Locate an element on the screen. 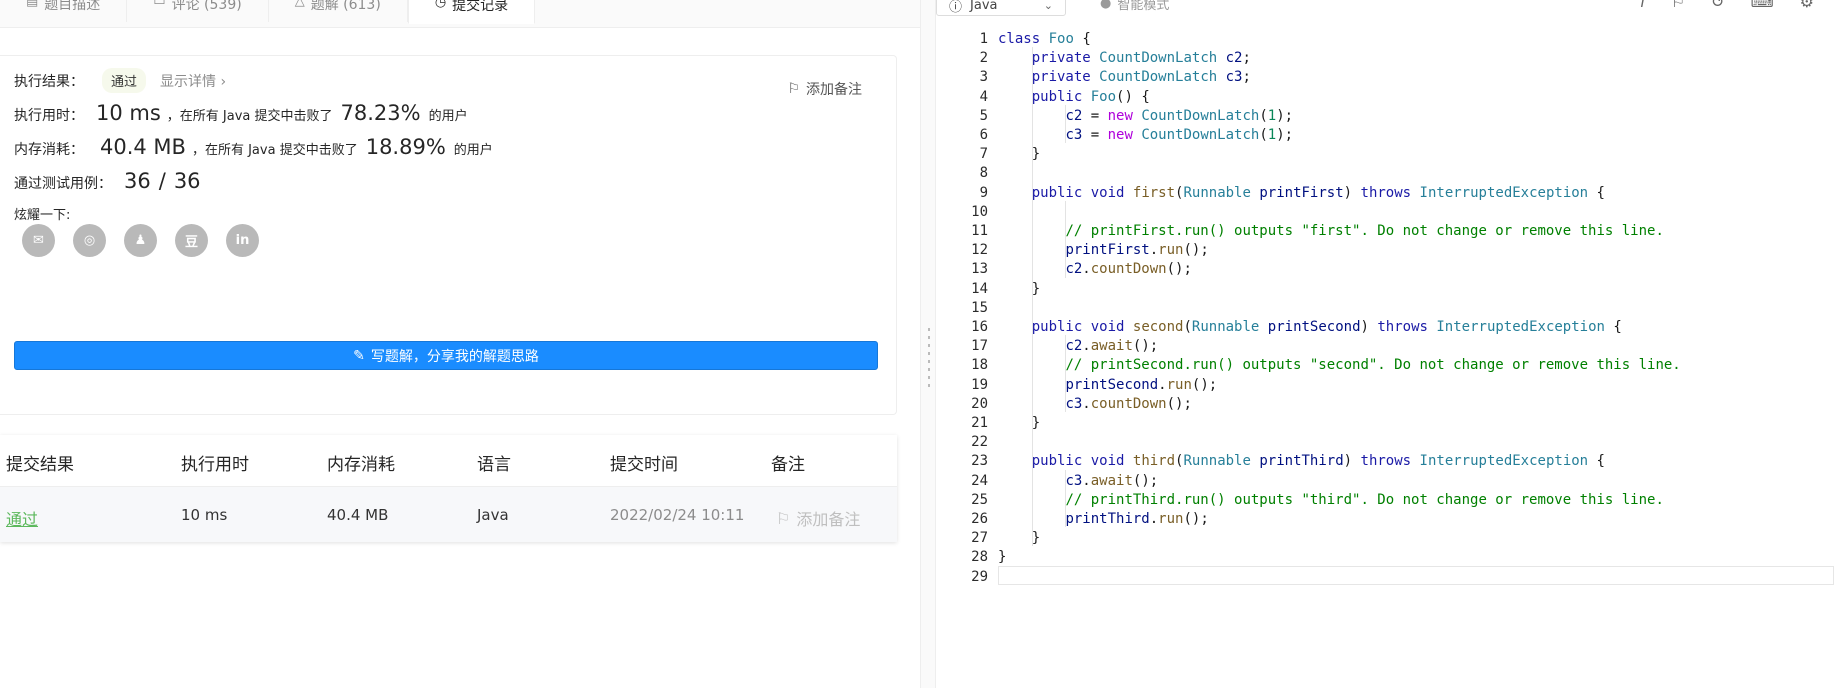  show-details-link: 显示详情 › is located at coordinates (193, 81).